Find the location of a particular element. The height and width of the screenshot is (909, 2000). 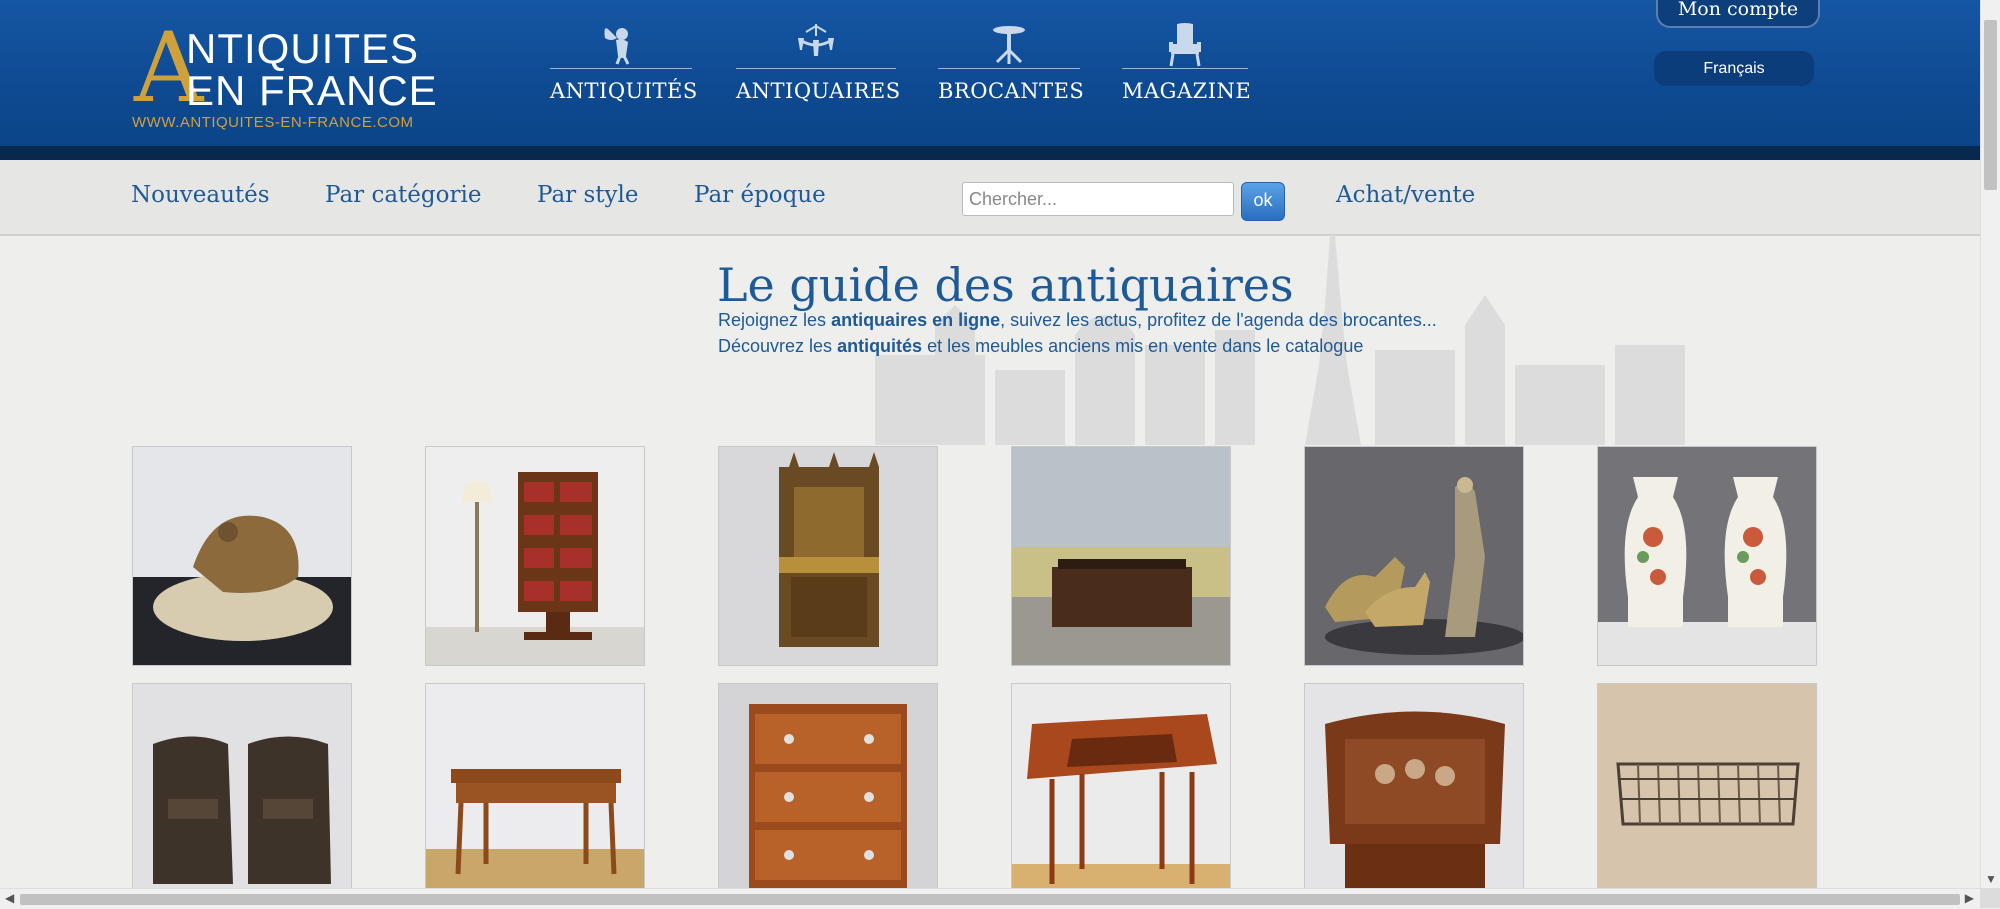

product-thumb-writing-table is located at coordinates (535, 793).